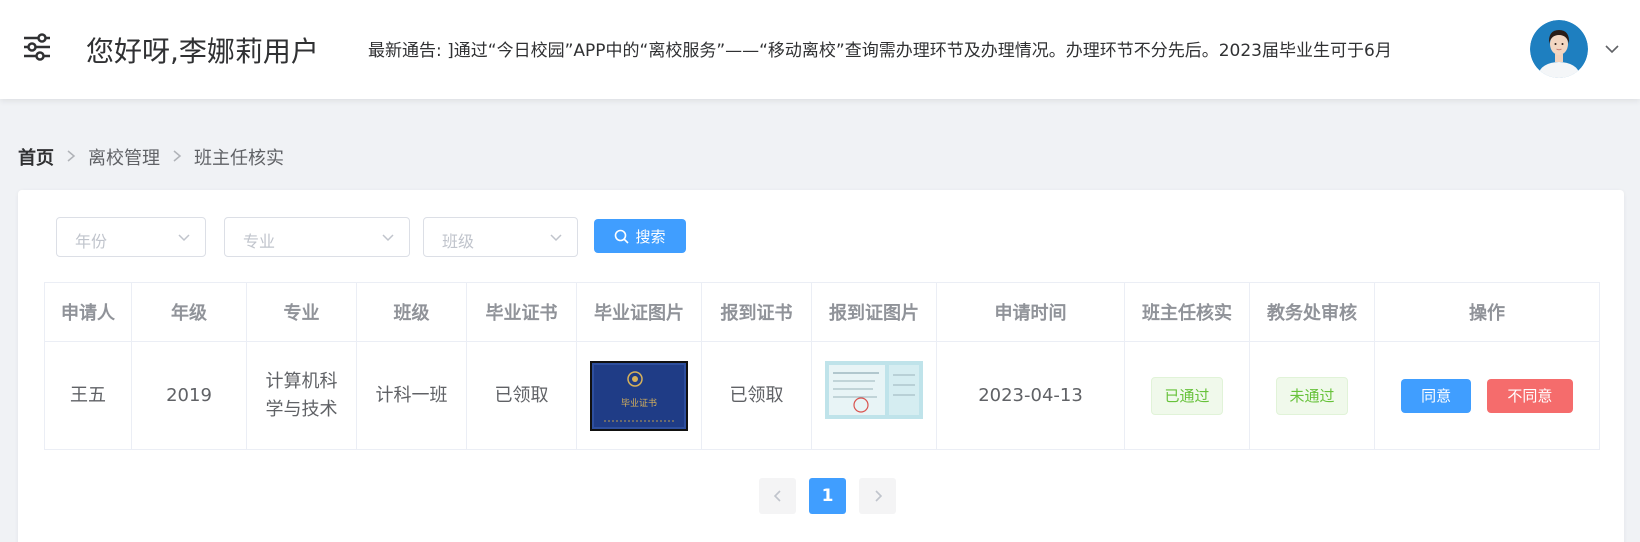  Describe the element at coordinates (131, 237) in the screenshot. I see `year-select: 年份` at that location.